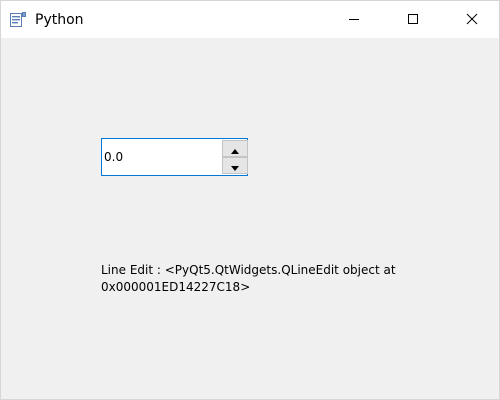 The height and width of the screenshot is (400, 500). I want to click on spin-up-button, so click(235, 148).